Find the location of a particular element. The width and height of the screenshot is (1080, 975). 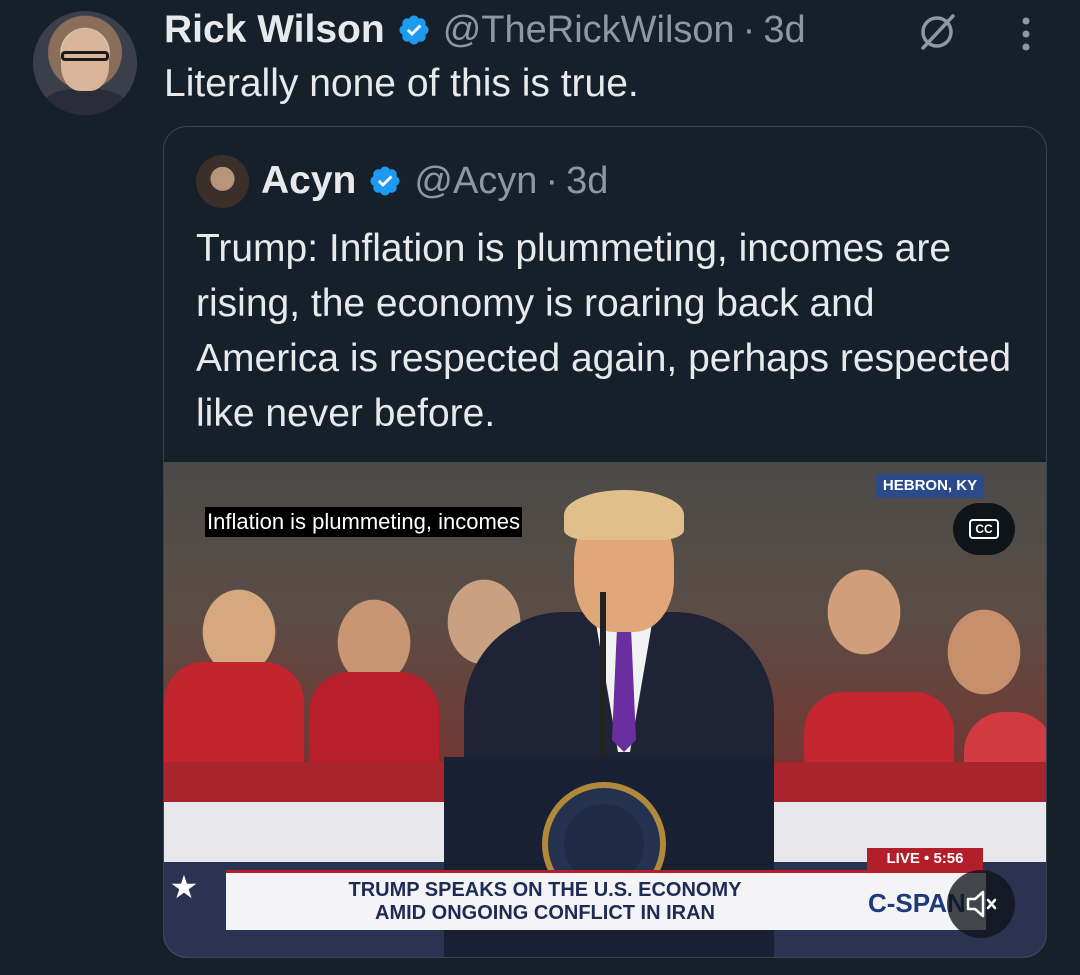

author-avatar is located at coordinates (85, 63).